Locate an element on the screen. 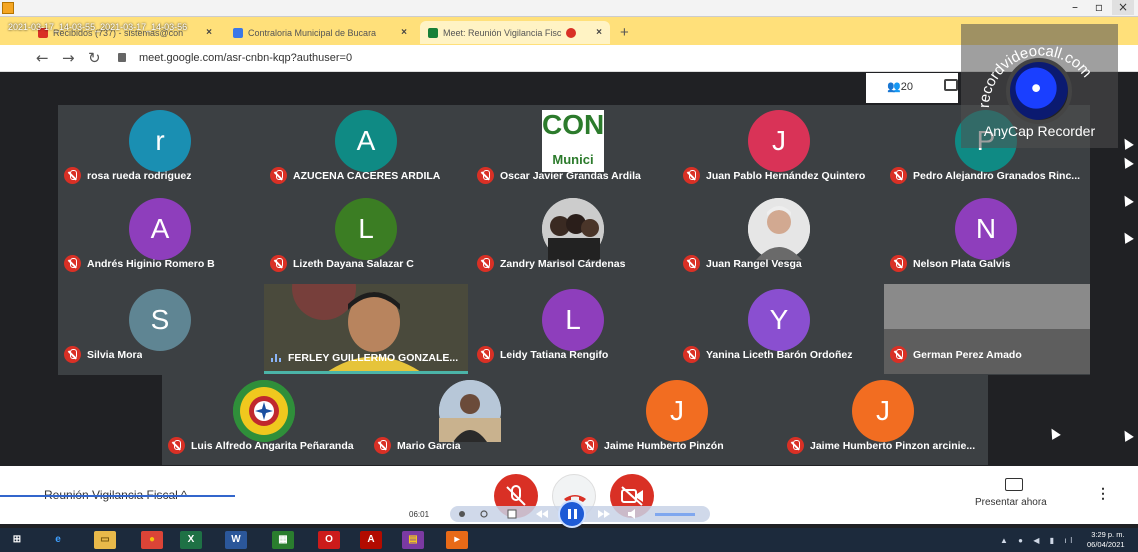  restore-button: ▫ is located at coordinates (1099, 7).